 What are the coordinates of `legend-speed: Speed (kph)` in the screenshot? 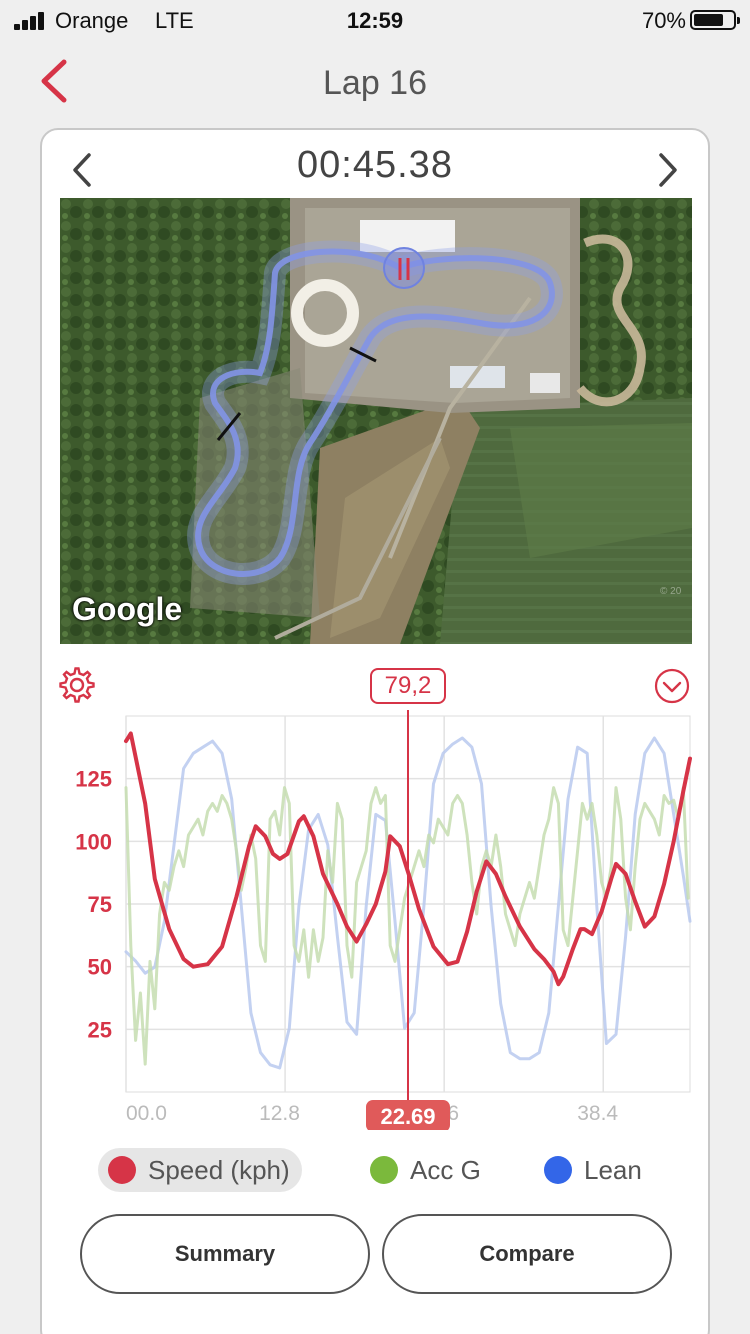 It's located at (200, 1170).